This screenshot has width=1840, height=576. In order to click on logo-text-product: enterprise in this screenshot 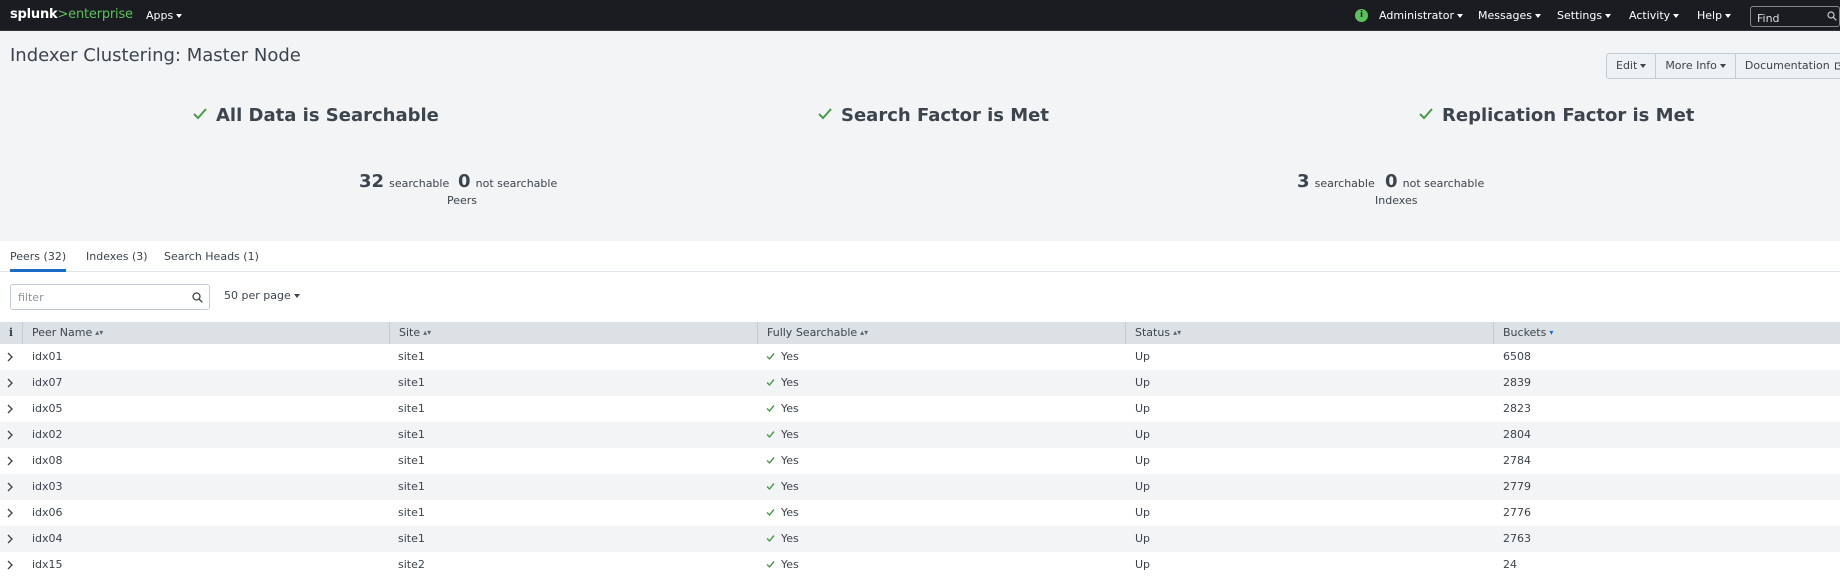, I will do `click(100, 14)`.